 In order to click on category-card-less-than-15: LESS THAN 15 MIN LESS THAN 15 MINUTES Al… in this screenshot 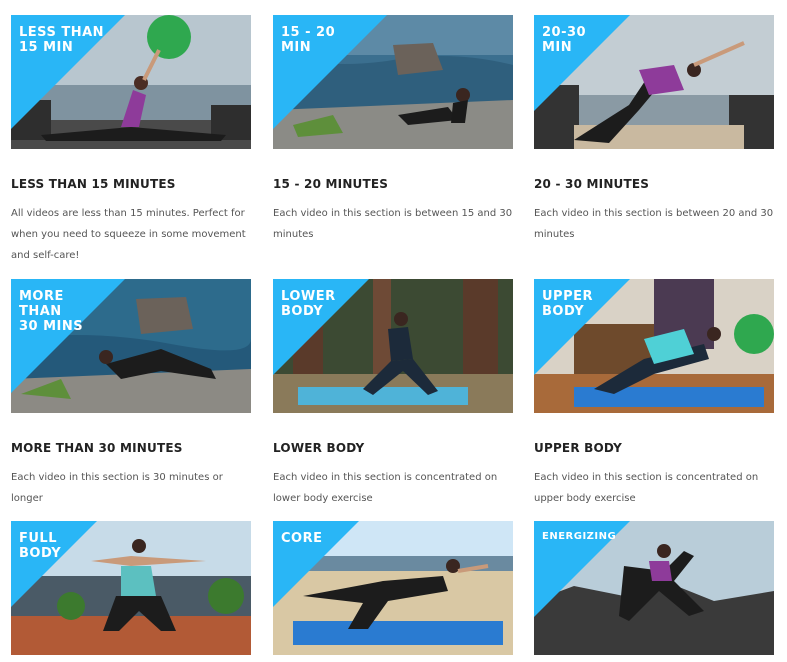, I will do `click(131, 140)`.